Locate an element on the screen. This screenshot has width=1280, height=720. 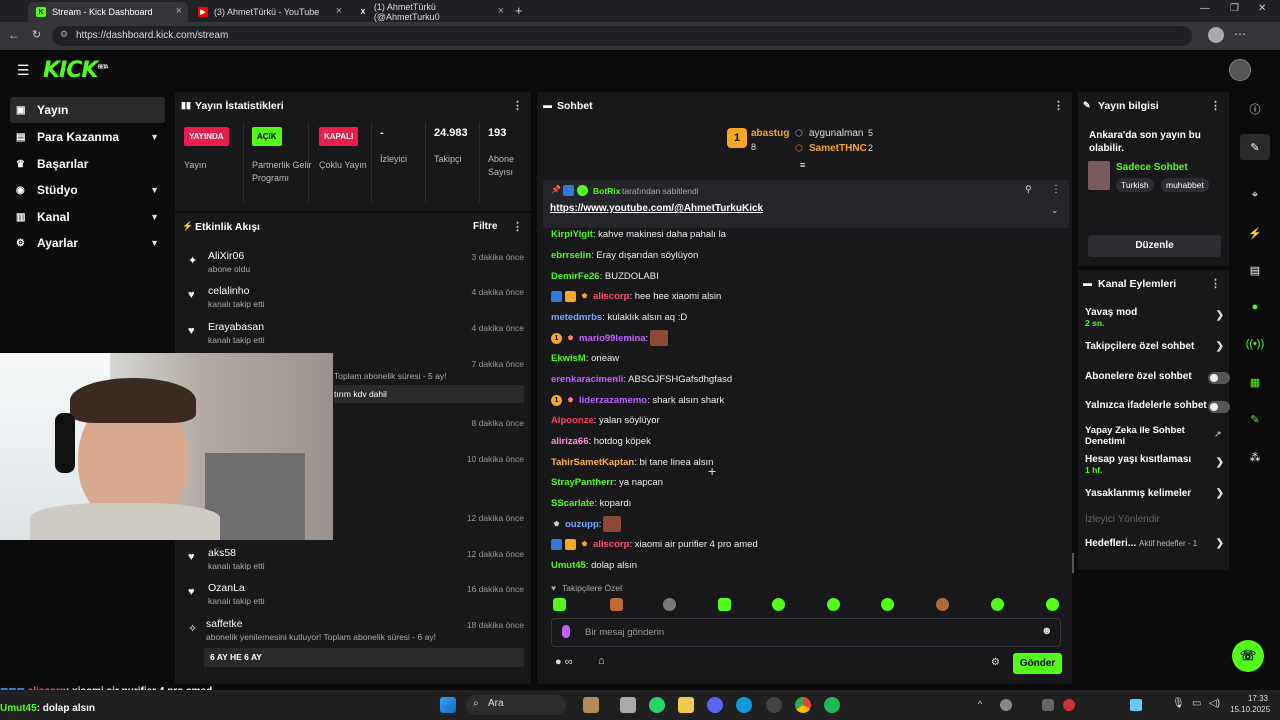
chat-username: KirpiYigit is located at coordinates (572, 234).